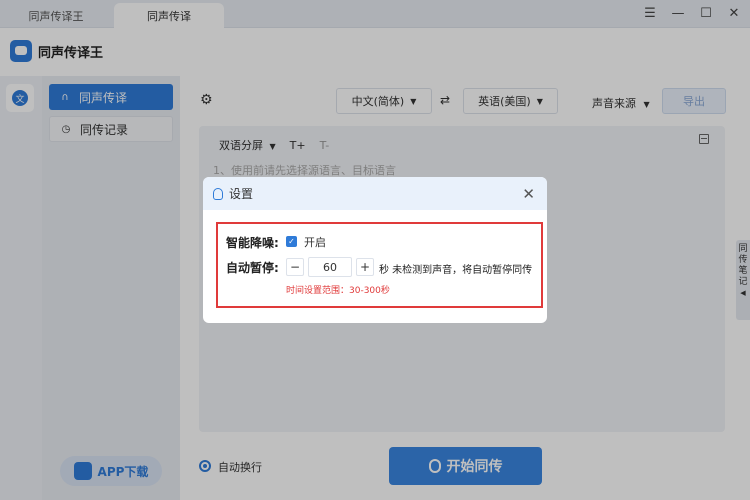  I want to click on increment-button: +, so click(365, 267).